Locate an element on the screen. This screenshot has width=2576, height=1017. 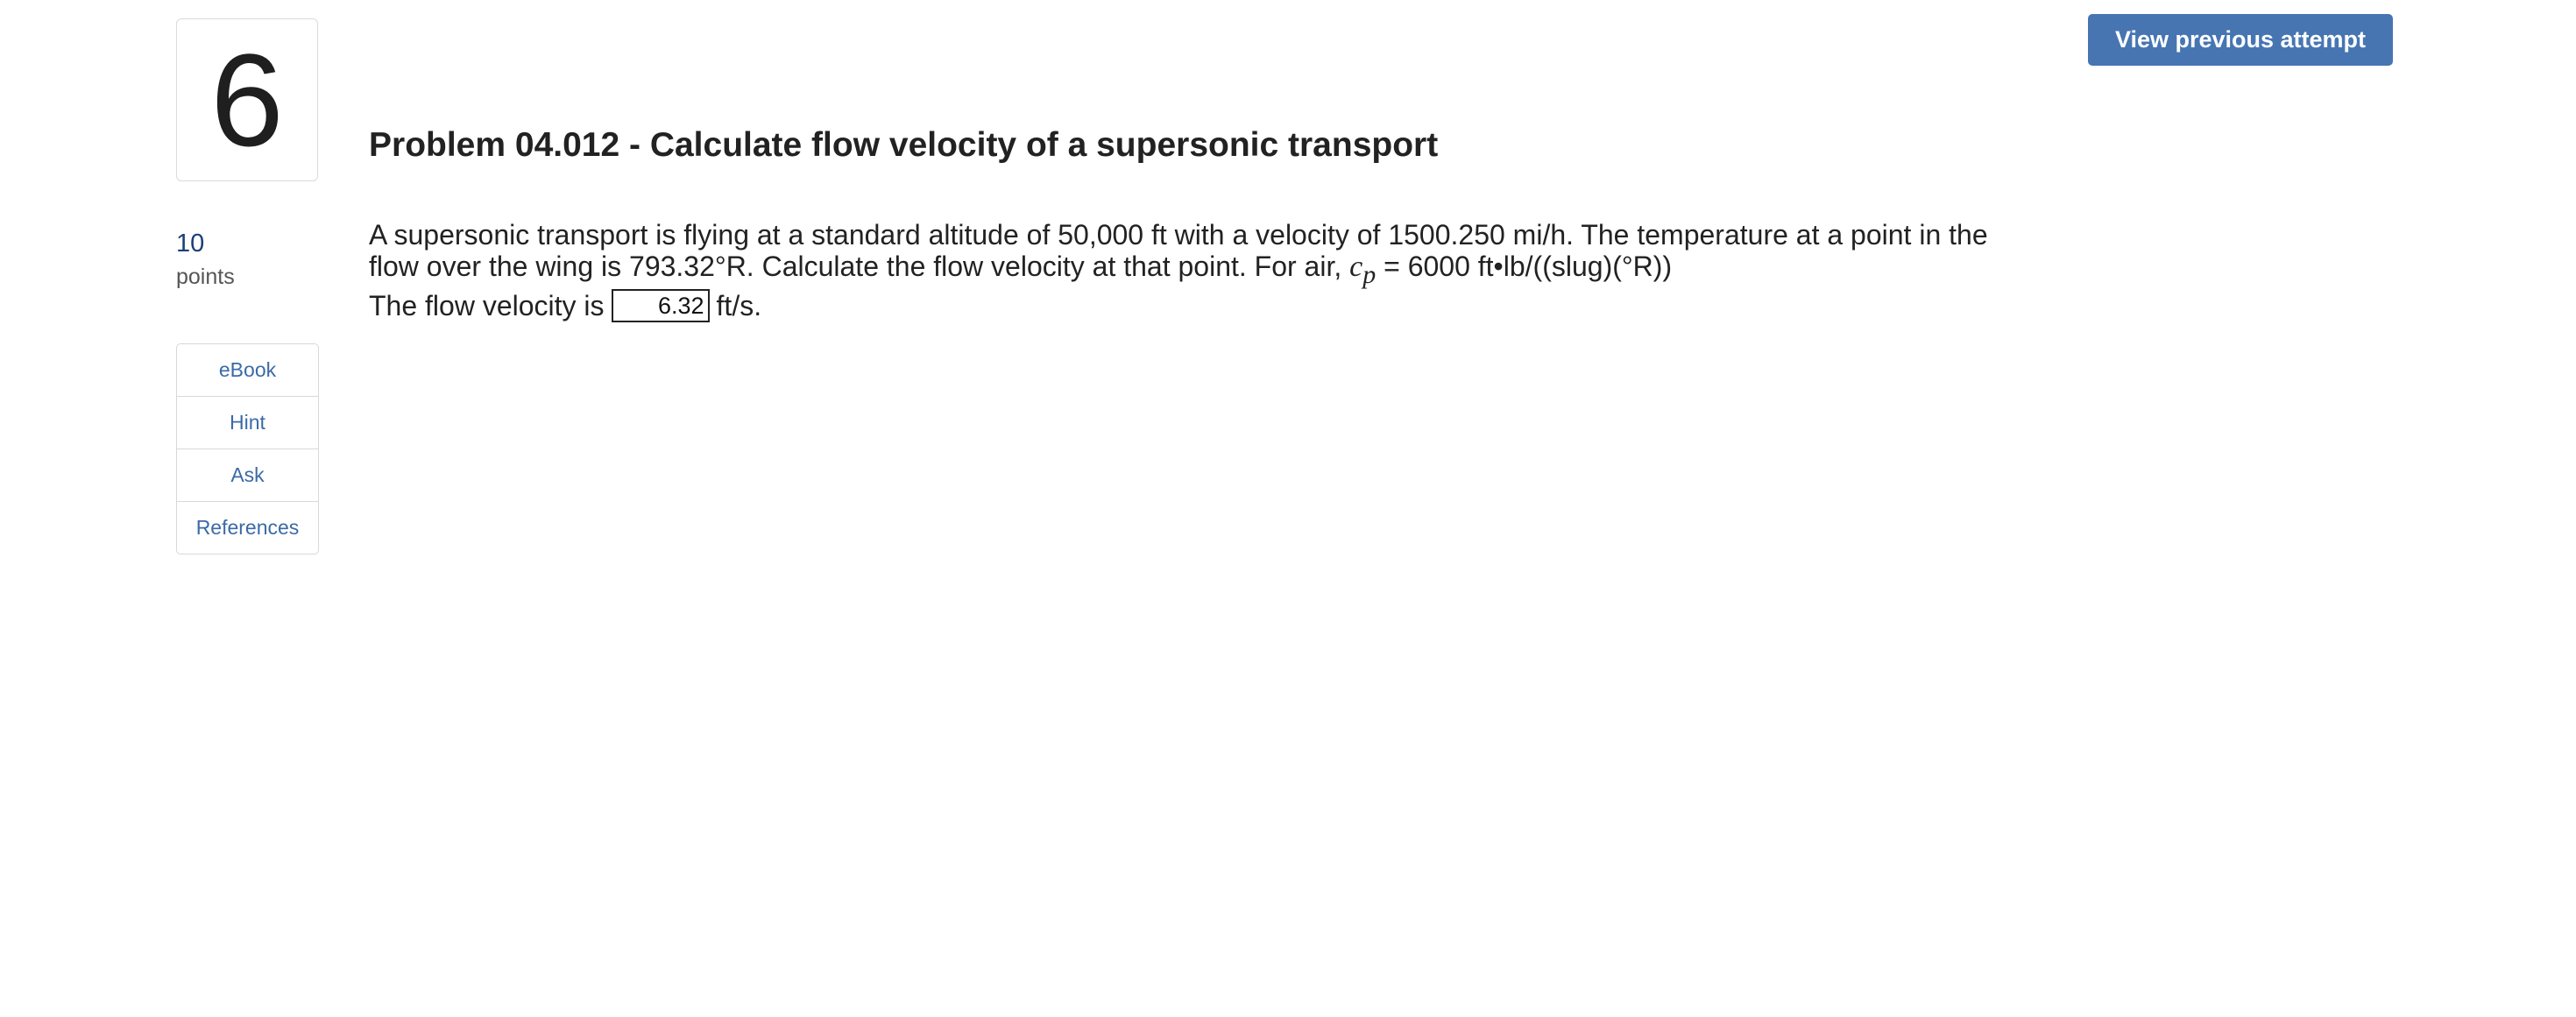
view-previous-attempt-button: View previous attempt is located at coordinates (2240, 40).